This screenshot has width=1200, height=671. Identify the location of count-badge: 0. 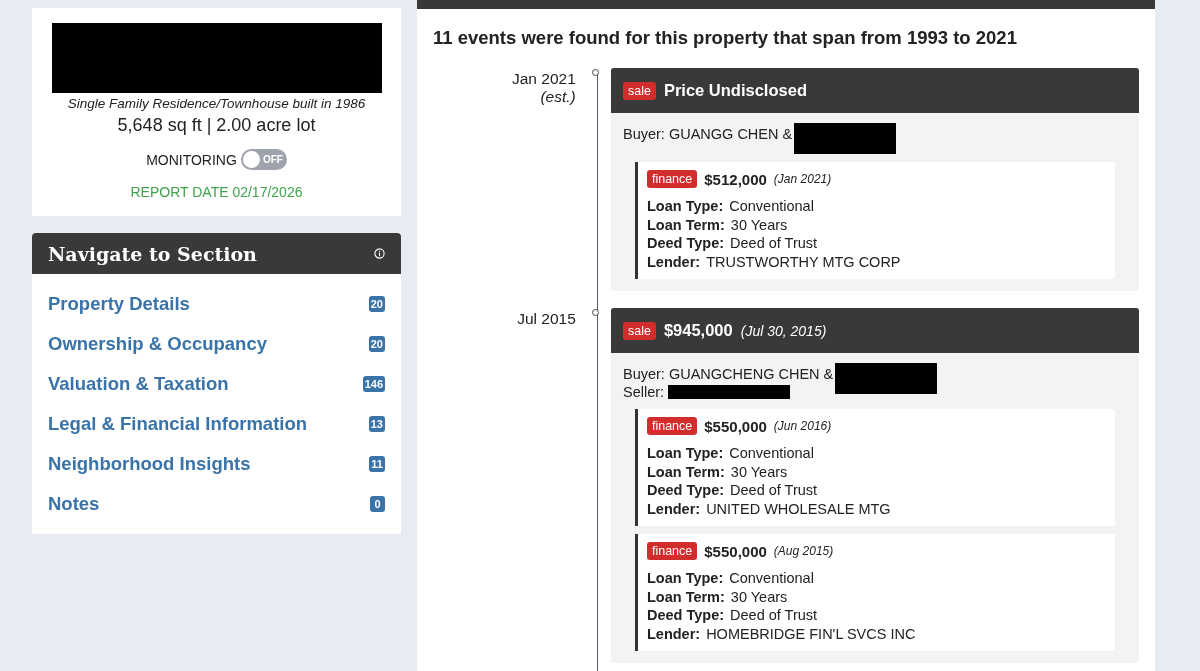
(377, 504).